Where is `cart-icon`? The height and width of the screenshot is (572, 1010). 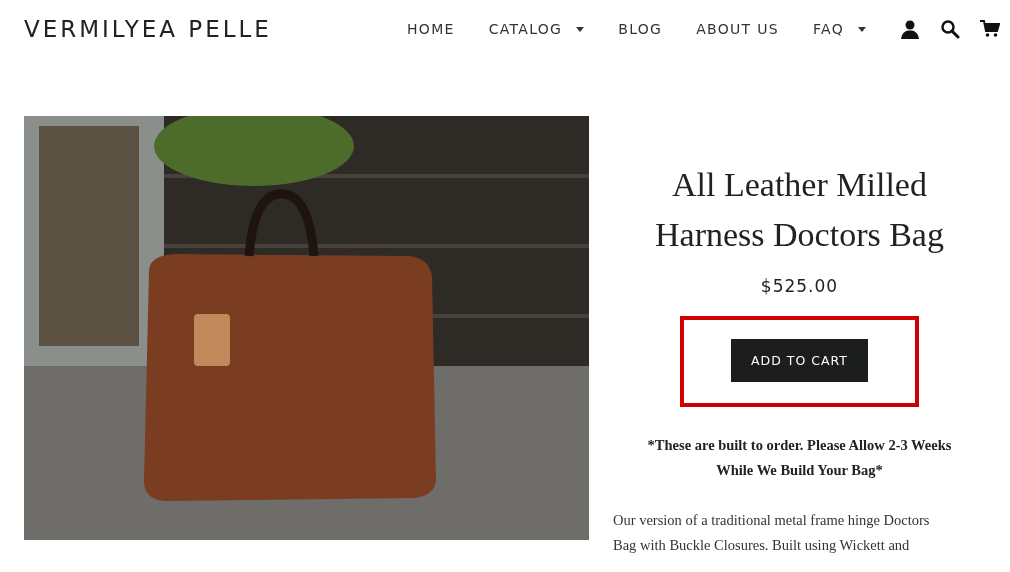 cart-icon is located at coordinates (990, 29).